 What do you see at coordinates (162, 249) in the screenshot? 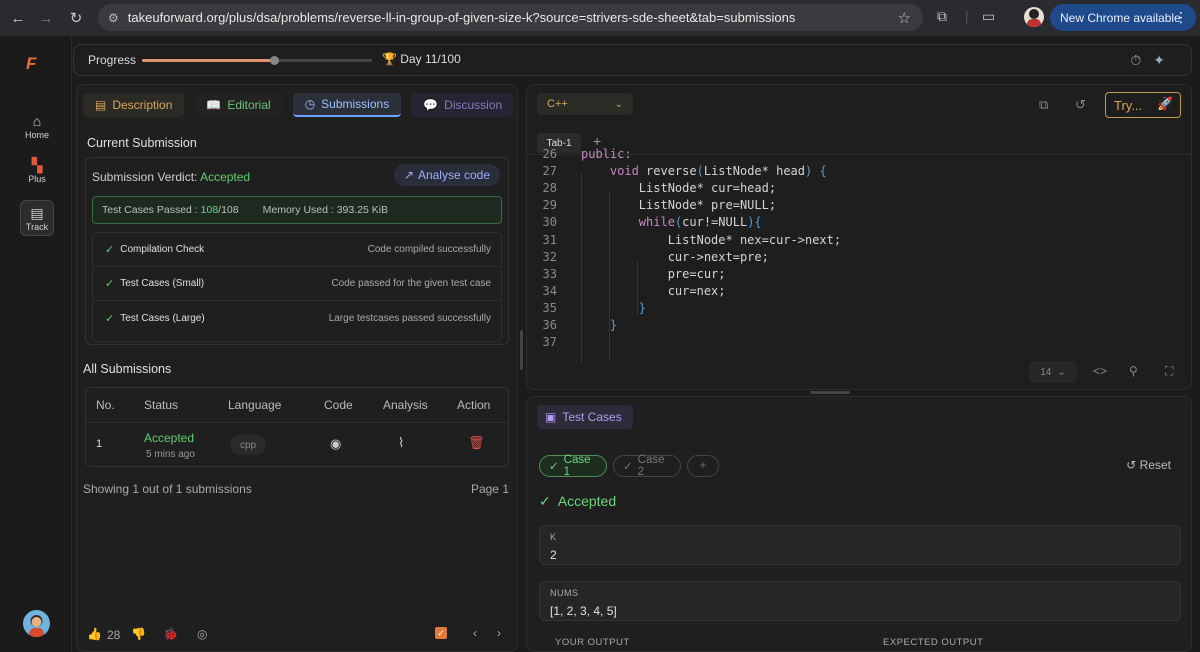
I see `check-name: Compilation Check` at bounding box center [162, 249].